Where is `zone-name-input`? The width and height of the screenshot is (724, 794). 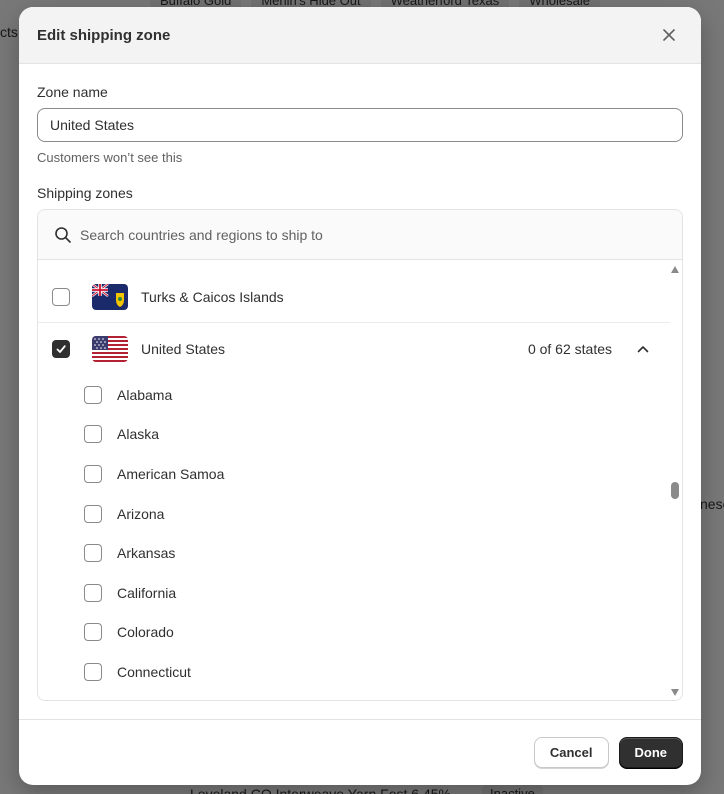 zone-name-input is located at coordinates (360, 125).